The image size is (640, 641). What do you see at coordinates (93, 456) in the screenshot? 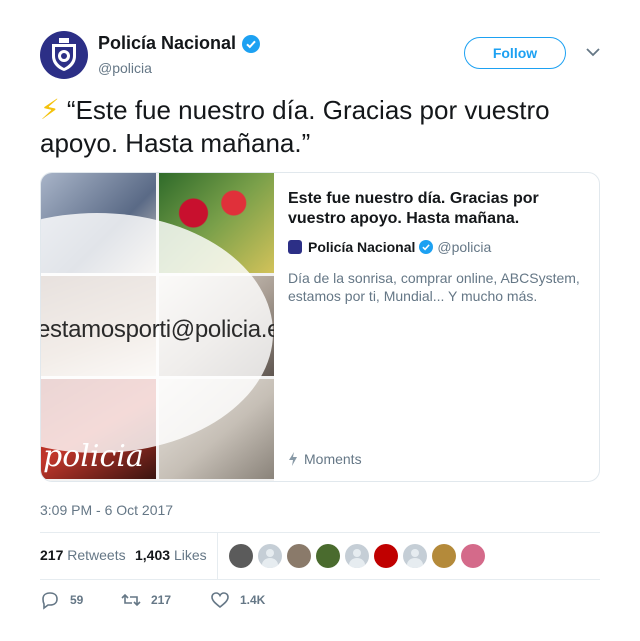
I see `collage-logo-text: policia` at bounding box center [93, 456].